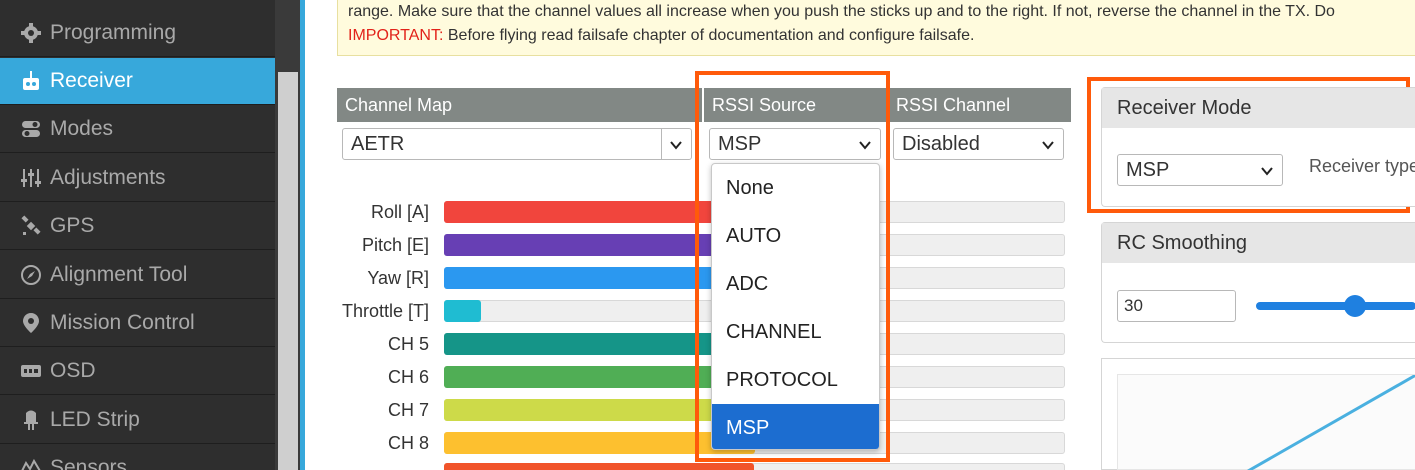 The width and height of the screenshot is (1415, 470). I want to click on receiver-mode-panel: Receiver Mode, so click(1258, 147).